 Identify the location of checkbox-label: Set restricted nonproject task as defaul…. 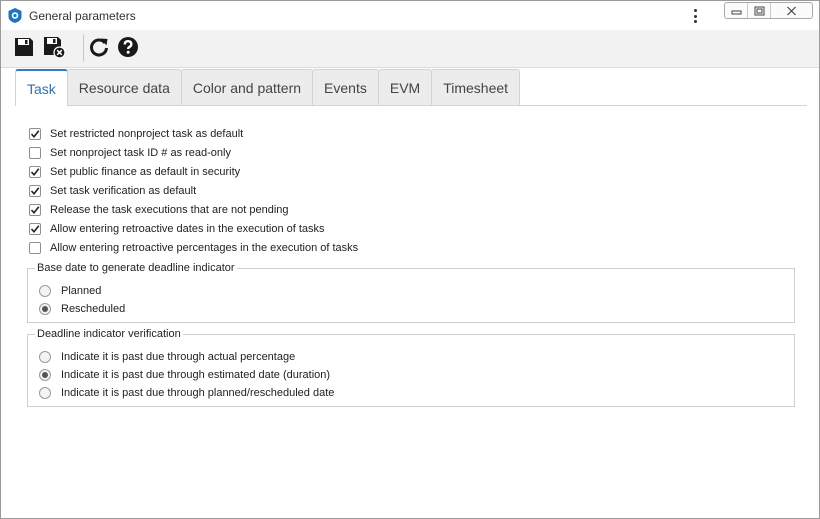
(147, 134).